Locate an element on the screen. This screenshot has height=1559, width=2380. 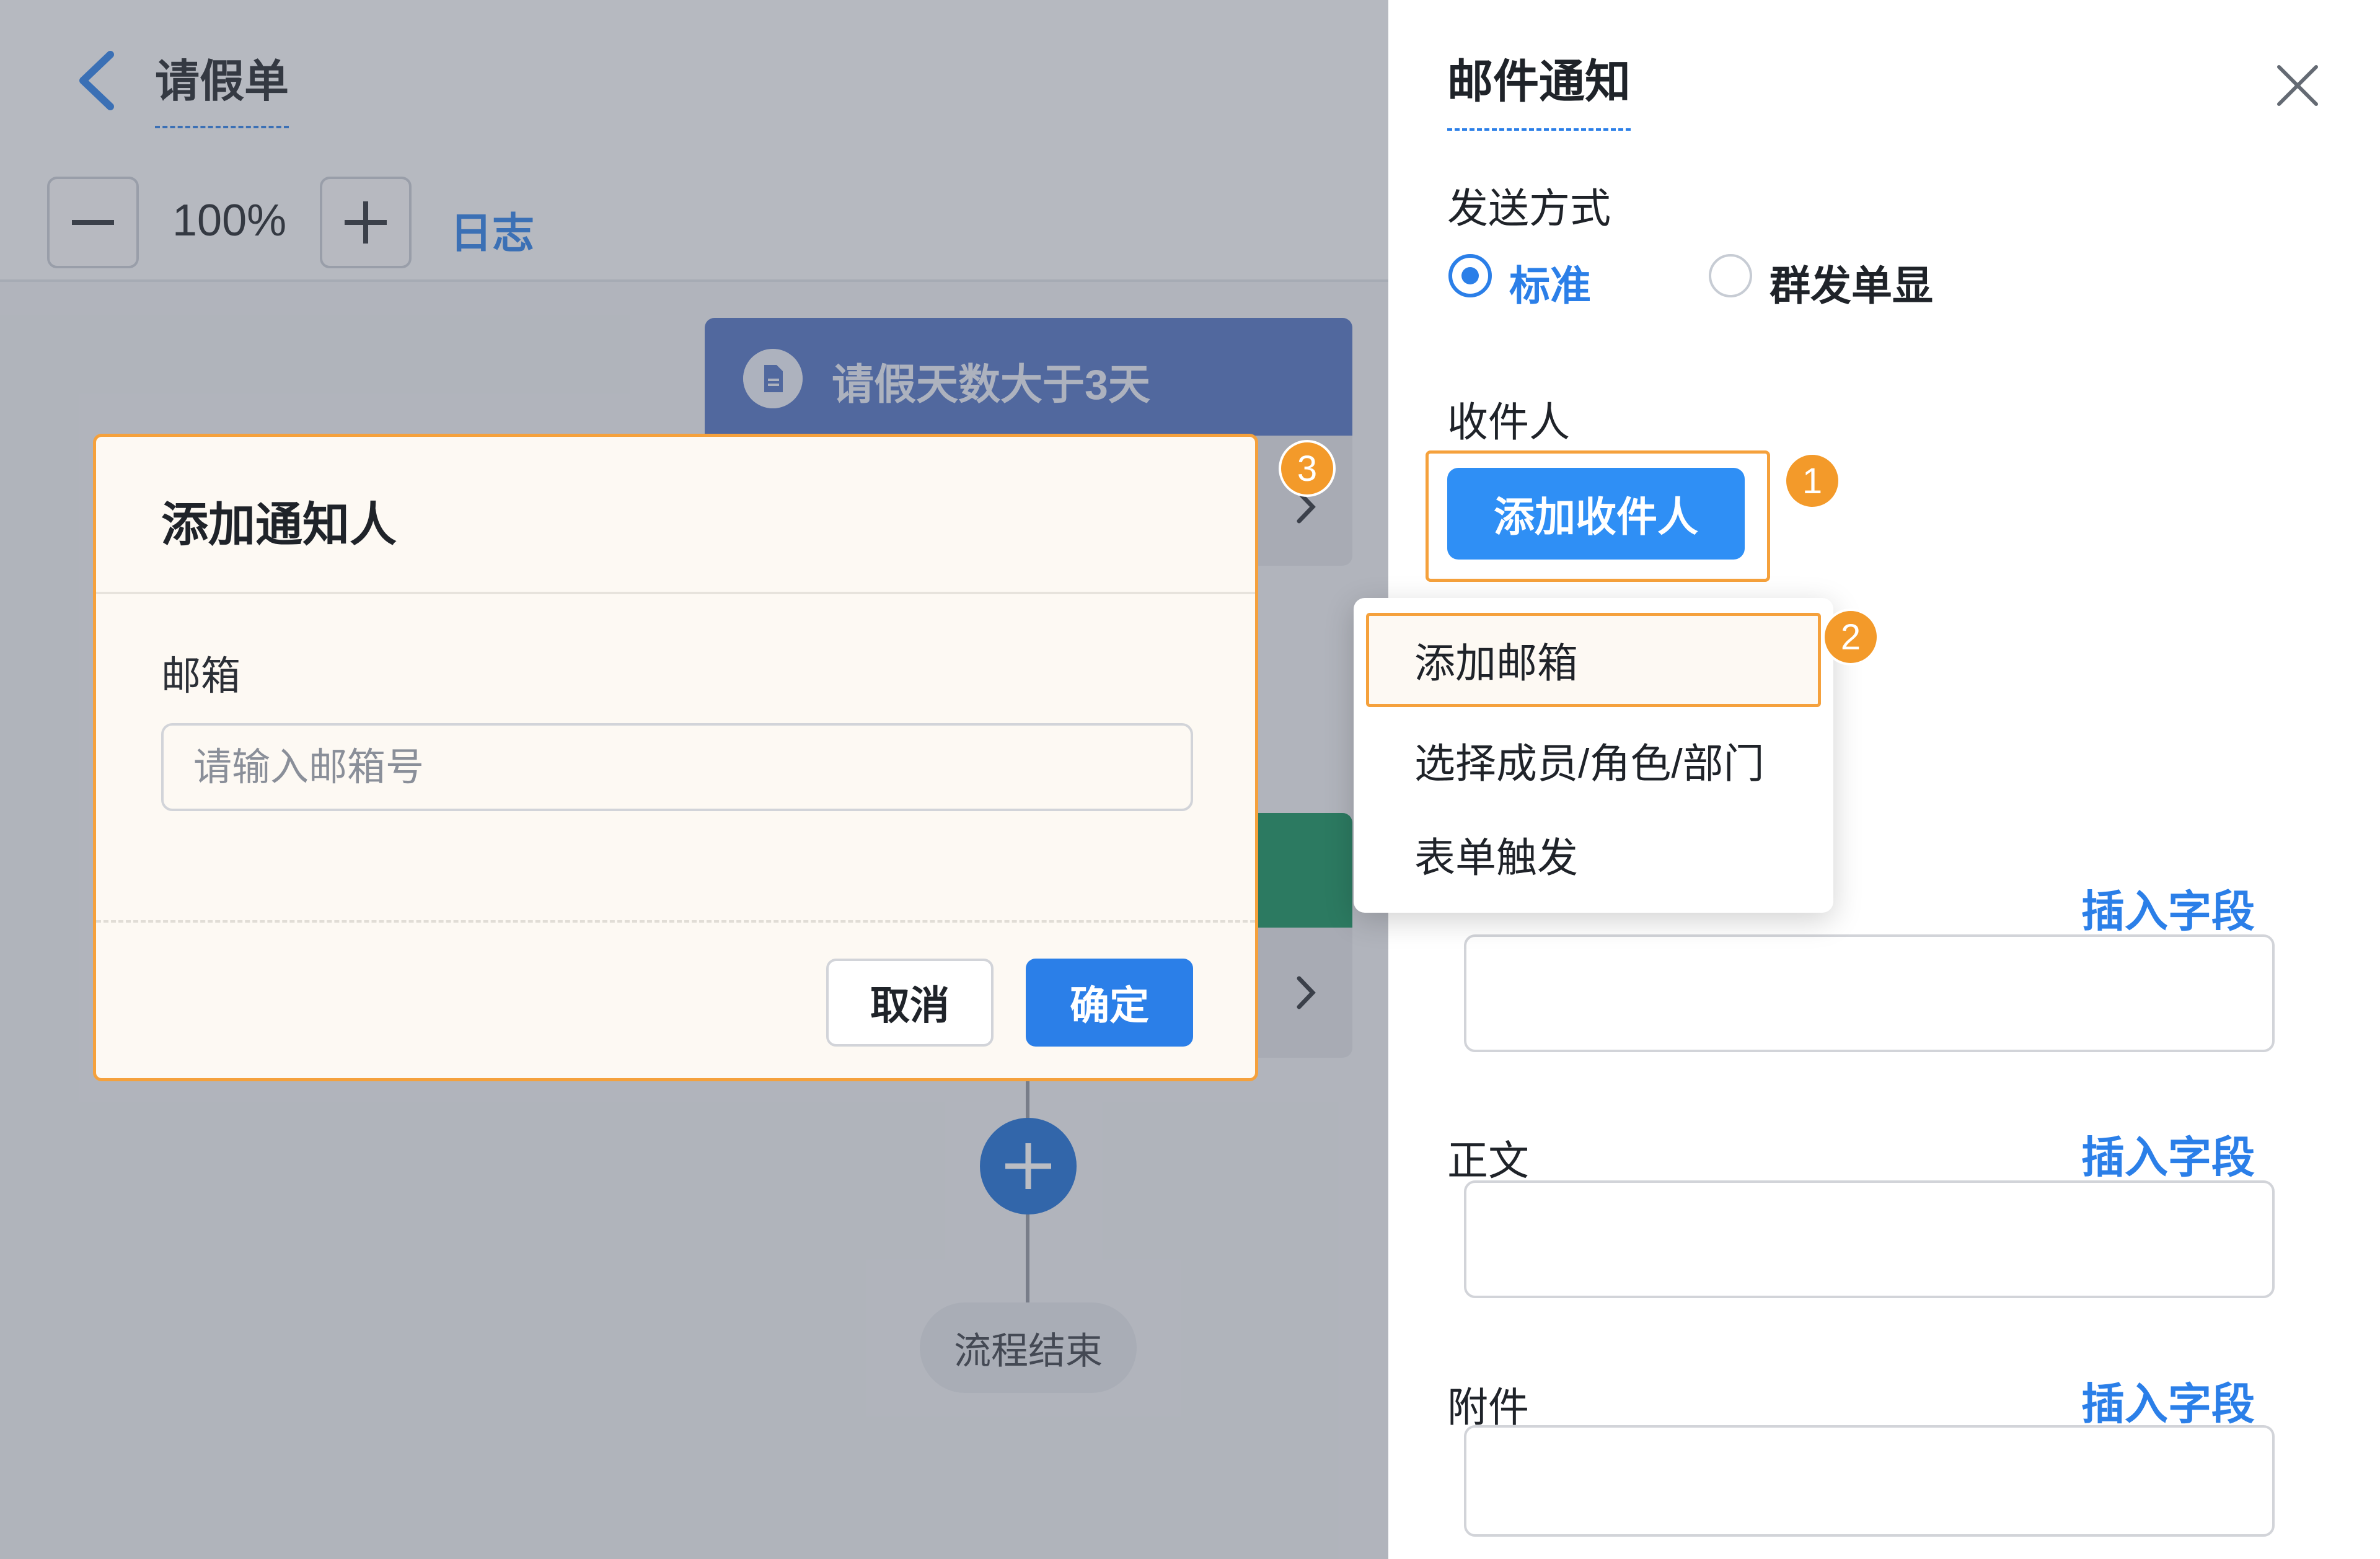
body-field is located at coordinates (1869, 1239).